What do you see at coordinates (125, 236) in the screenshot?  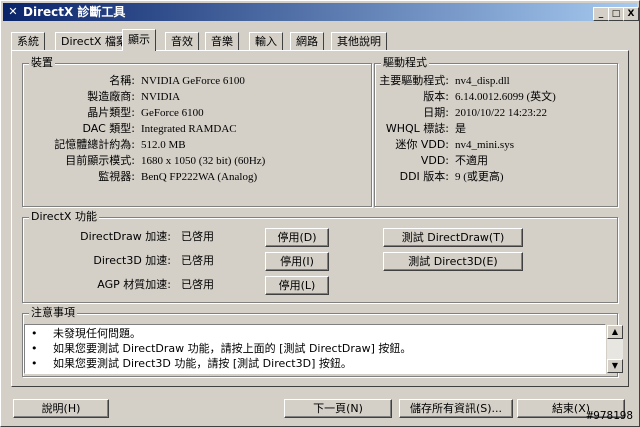 I see `directdraw-accel-label: DirectDraw 加速:` at bounding box center [125, 236].